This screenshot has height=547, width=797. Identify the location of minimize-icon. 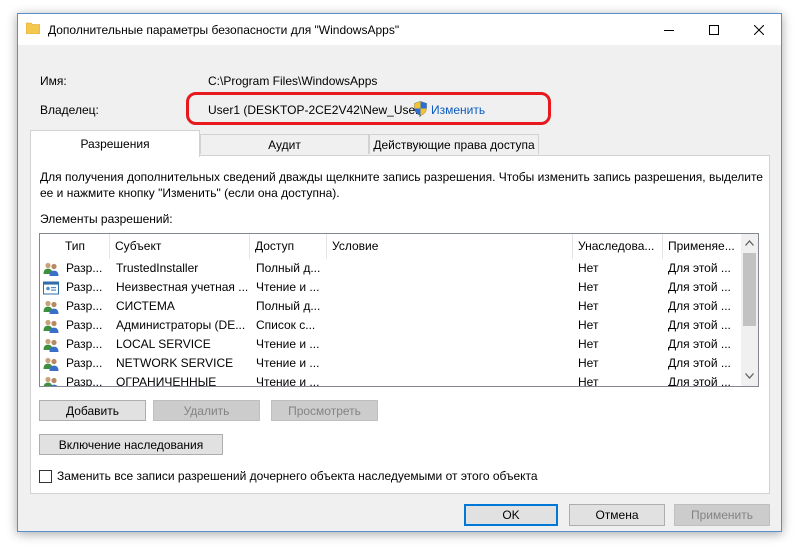
(669, 30).